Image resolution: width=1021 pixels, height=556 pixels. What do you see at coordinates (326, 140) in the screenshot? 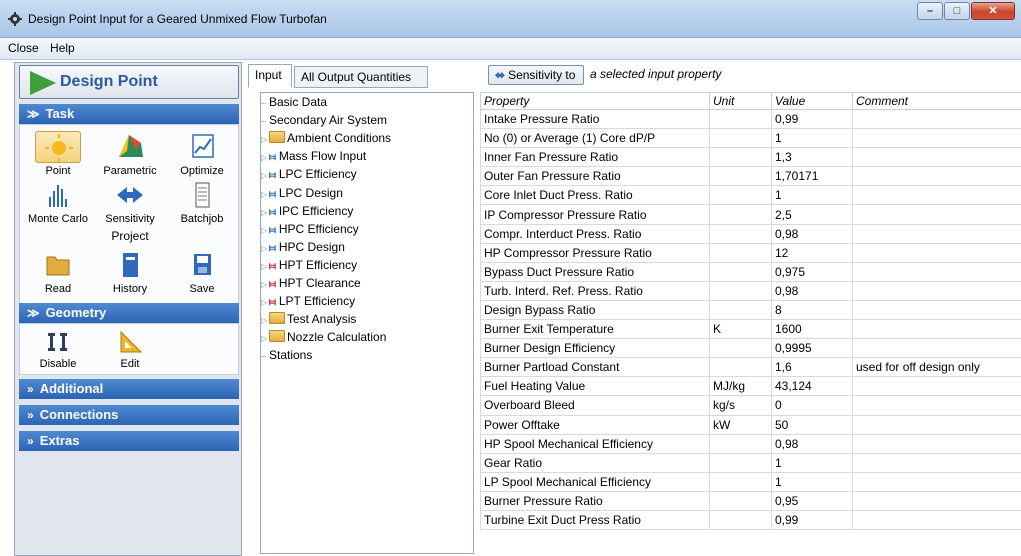
I see `tree-item: ▷ Ambient Conditions` at bounding box center [326, 140].